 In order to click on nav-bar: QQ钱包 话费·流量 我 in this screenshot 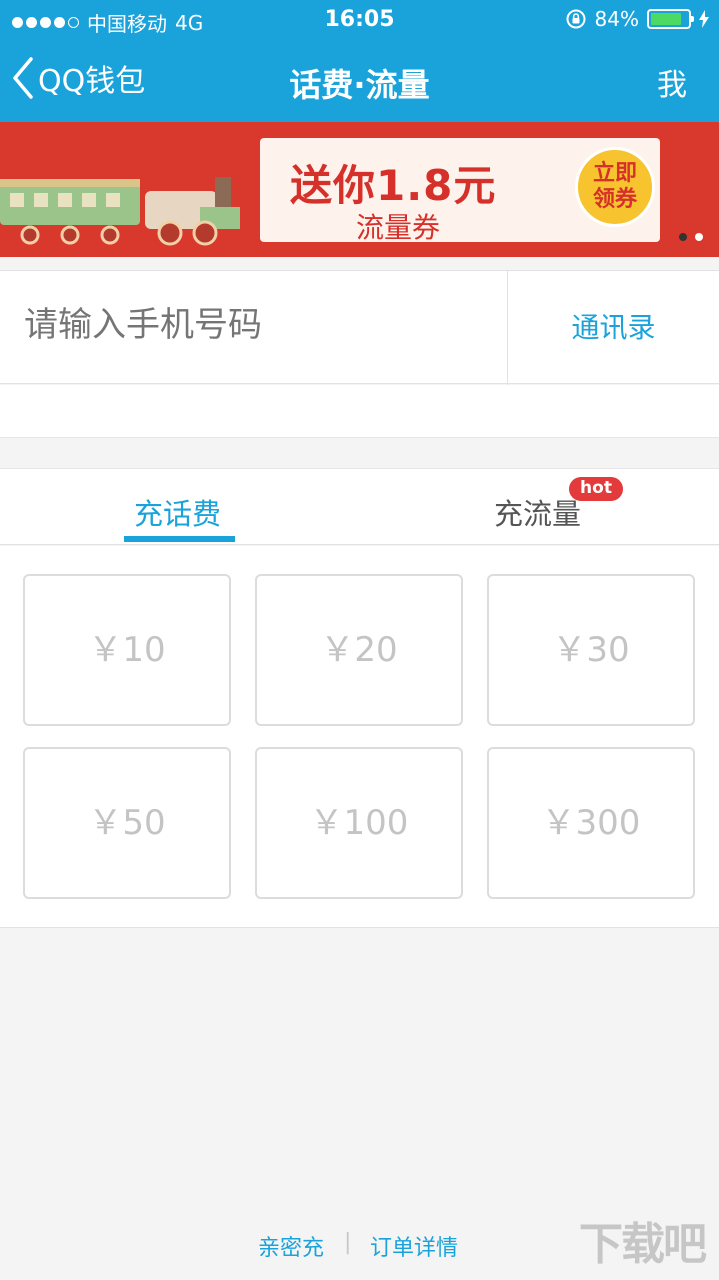, I will do `click(359, 81)`.